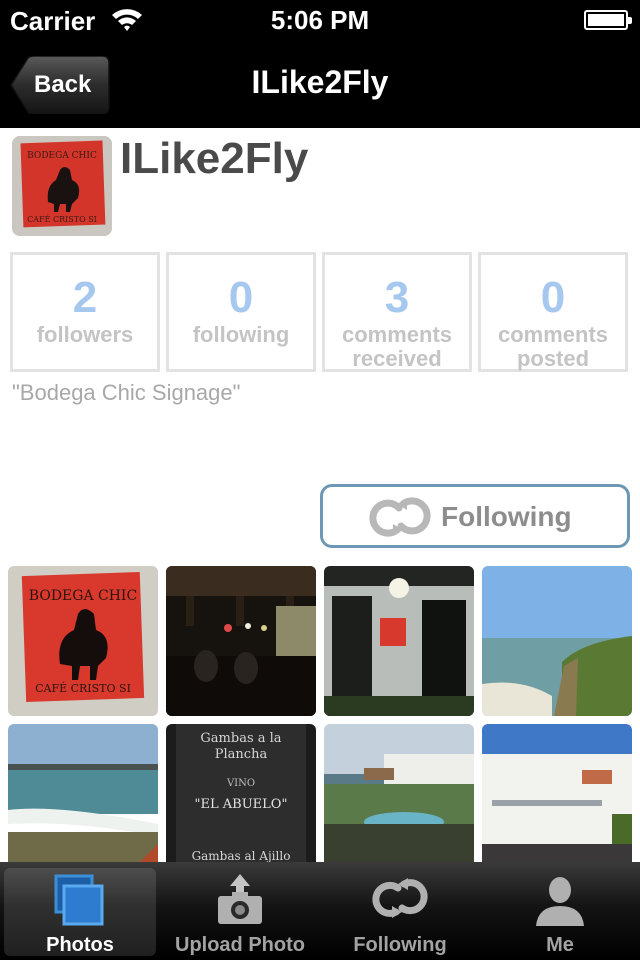 The width and height of the screenshot is (640, 960). I want to click on stat-value: 2, so click(85, 297).